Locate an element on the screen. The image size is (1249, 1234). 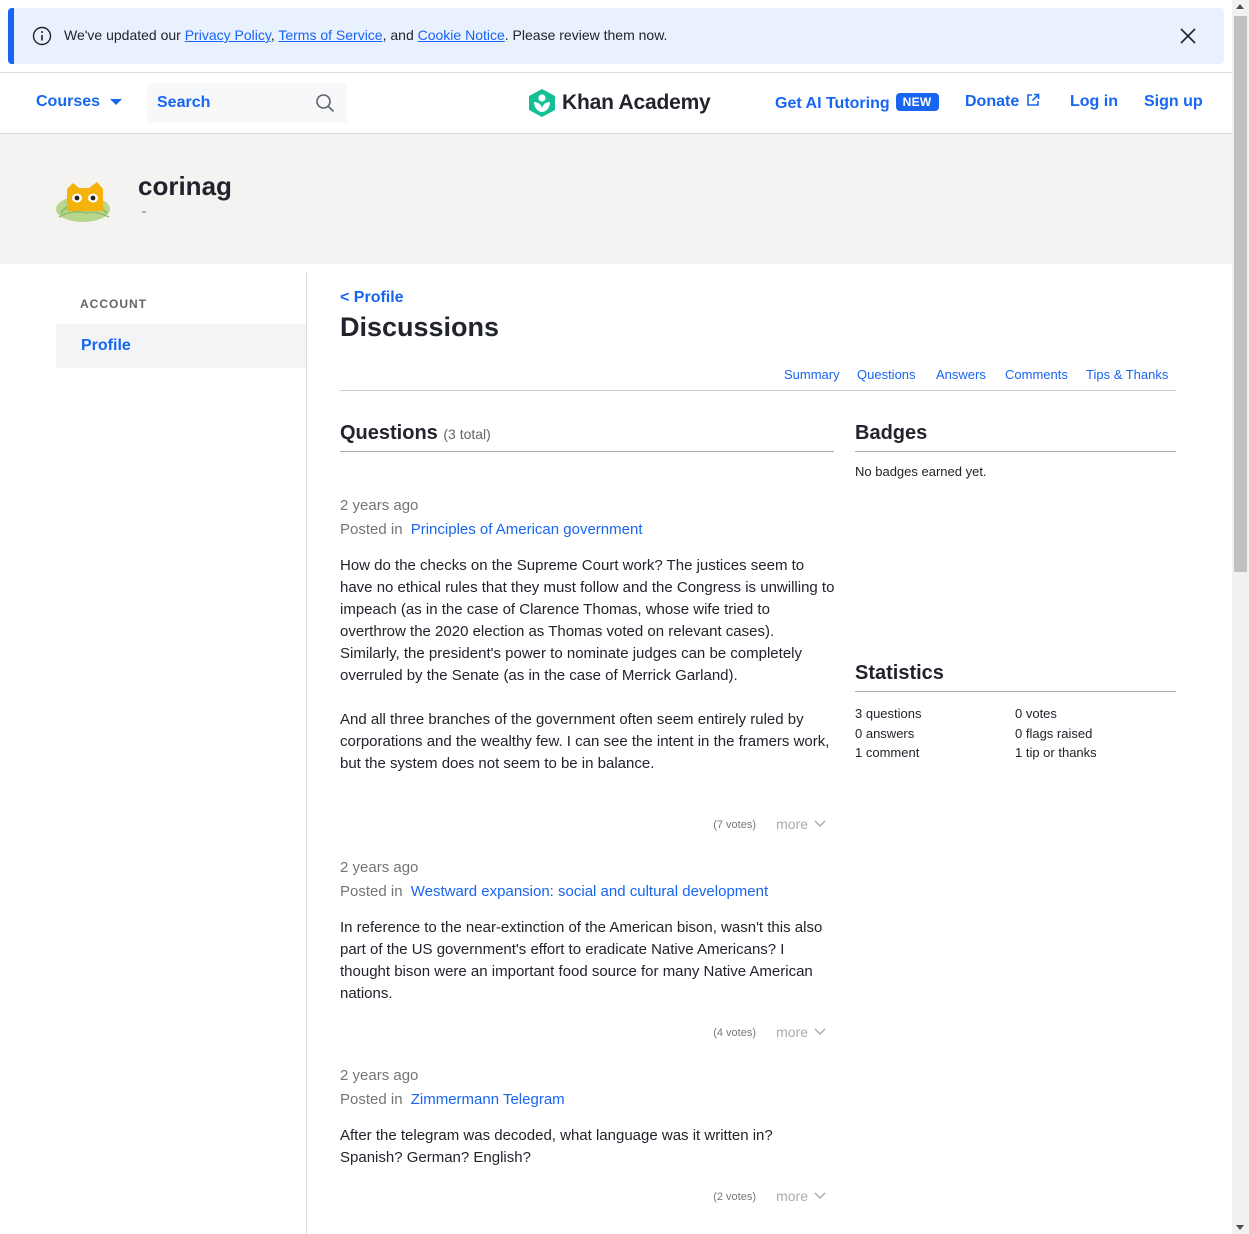
scroll-up-icon is located at coordinates (1240, 6).